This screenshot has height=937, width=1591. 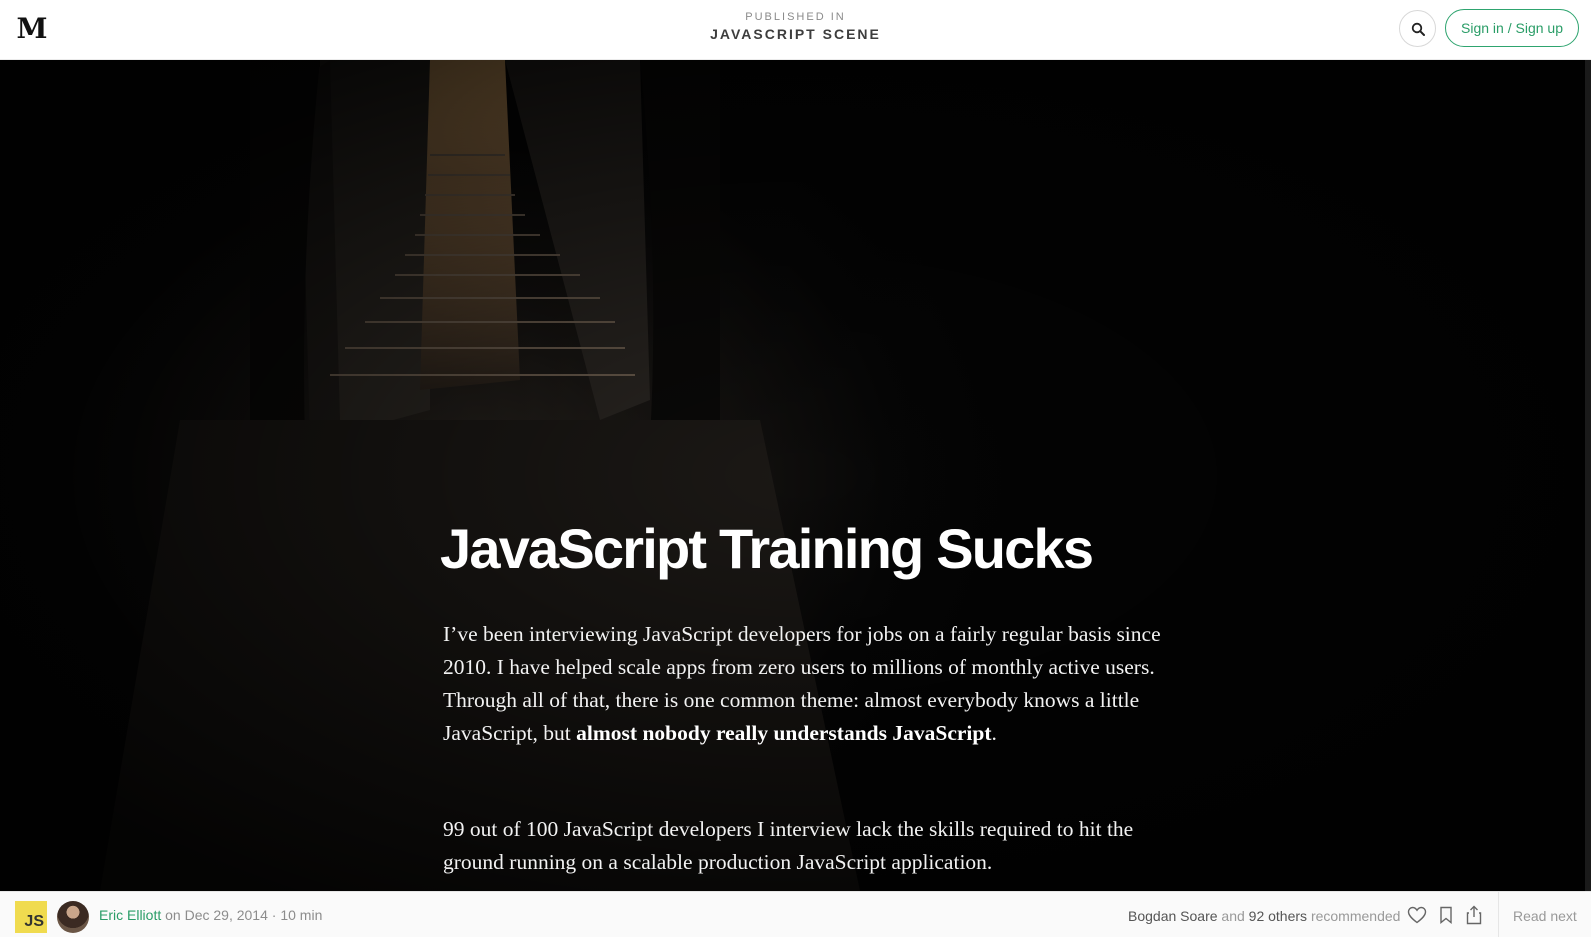 What do you see at coordinates (795, 17) in the screenshot?
I see `published-in-label: PUBLISHED IN` at bounding box center [795, 17].